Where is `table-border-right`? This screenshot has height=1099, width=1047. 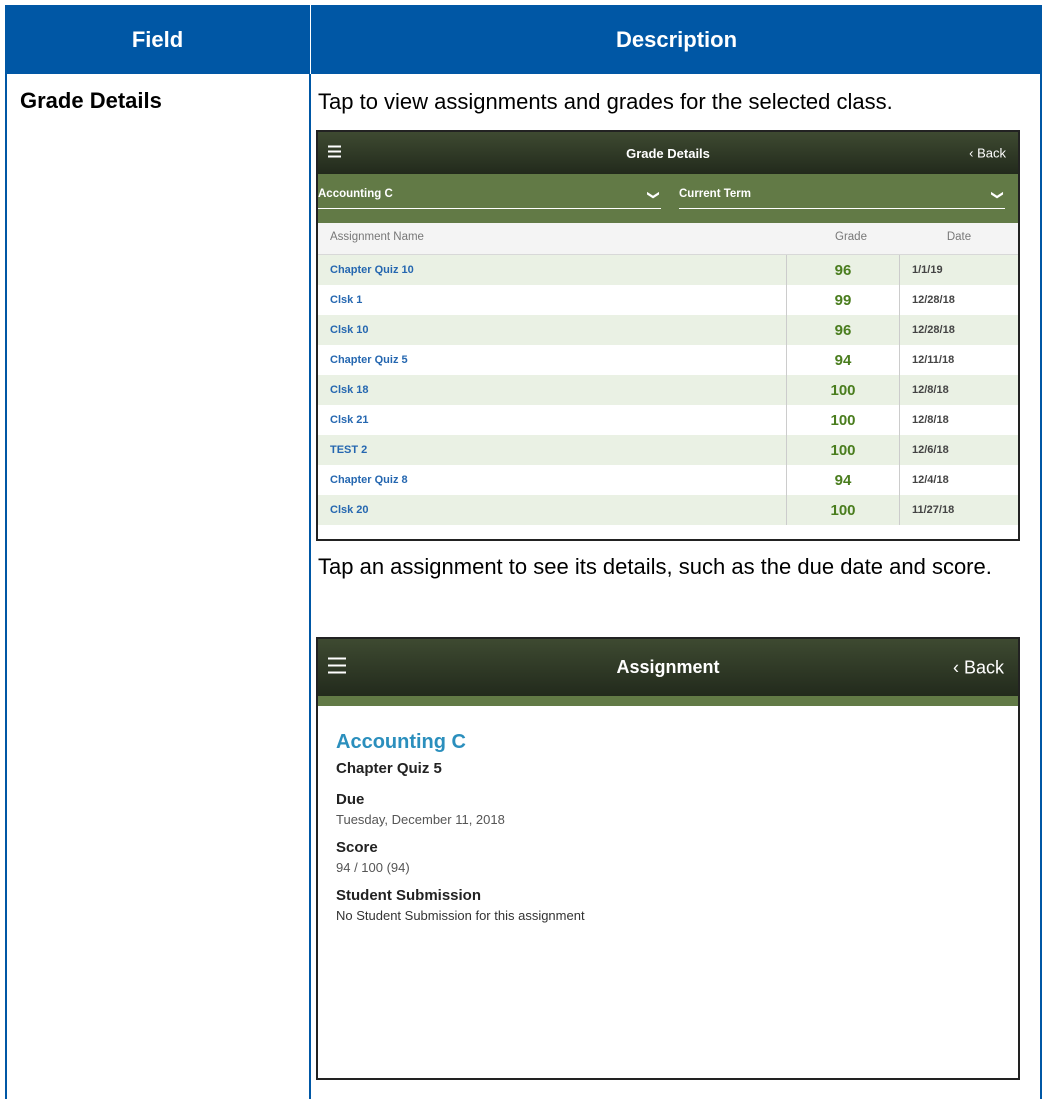
table-border-right is located at coordinates (1041, 586).